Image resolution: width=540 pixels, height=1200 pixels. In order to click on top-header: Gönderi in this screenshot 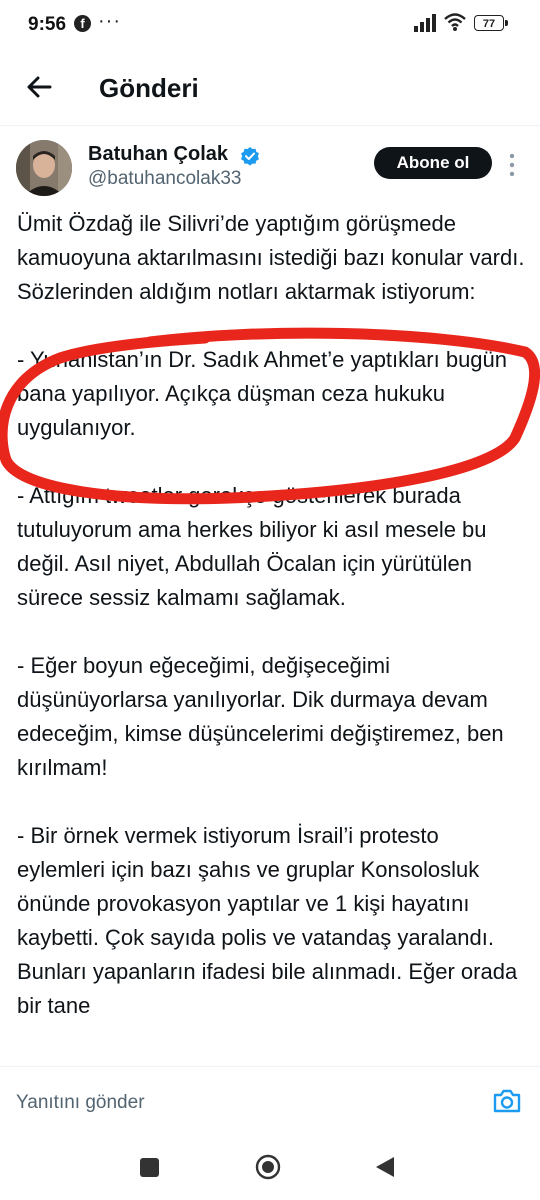, I will do `click(270, 88)`.